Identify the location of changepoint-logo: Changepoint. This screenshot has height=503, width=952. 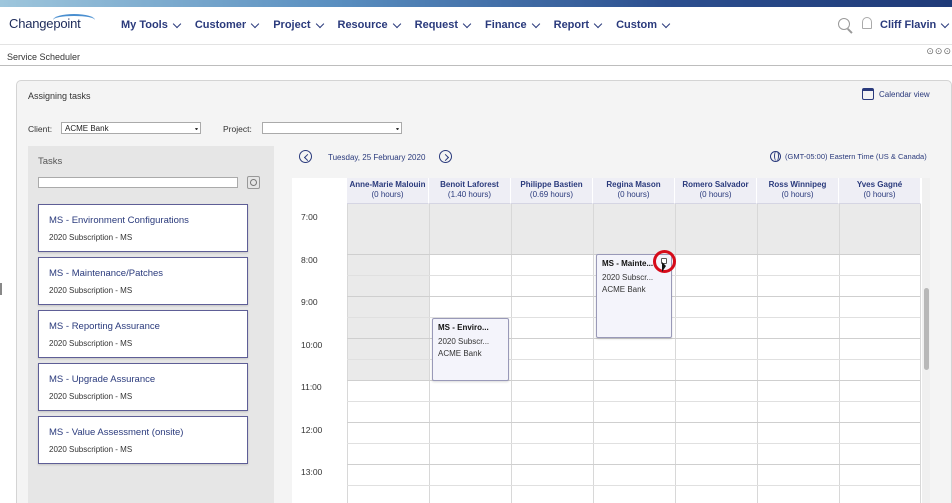
(52, 22).